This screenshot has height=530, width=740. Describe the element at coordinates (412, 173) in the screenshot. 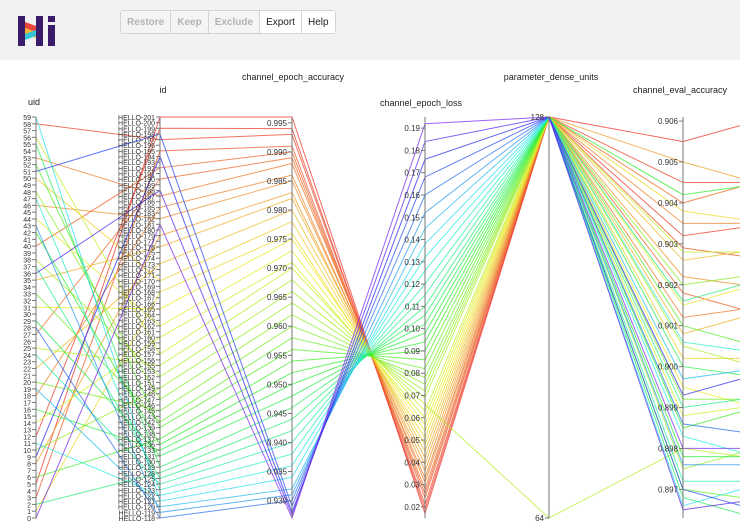

I see `tick-label-channel_epoch_loss: 0.17` at that location.